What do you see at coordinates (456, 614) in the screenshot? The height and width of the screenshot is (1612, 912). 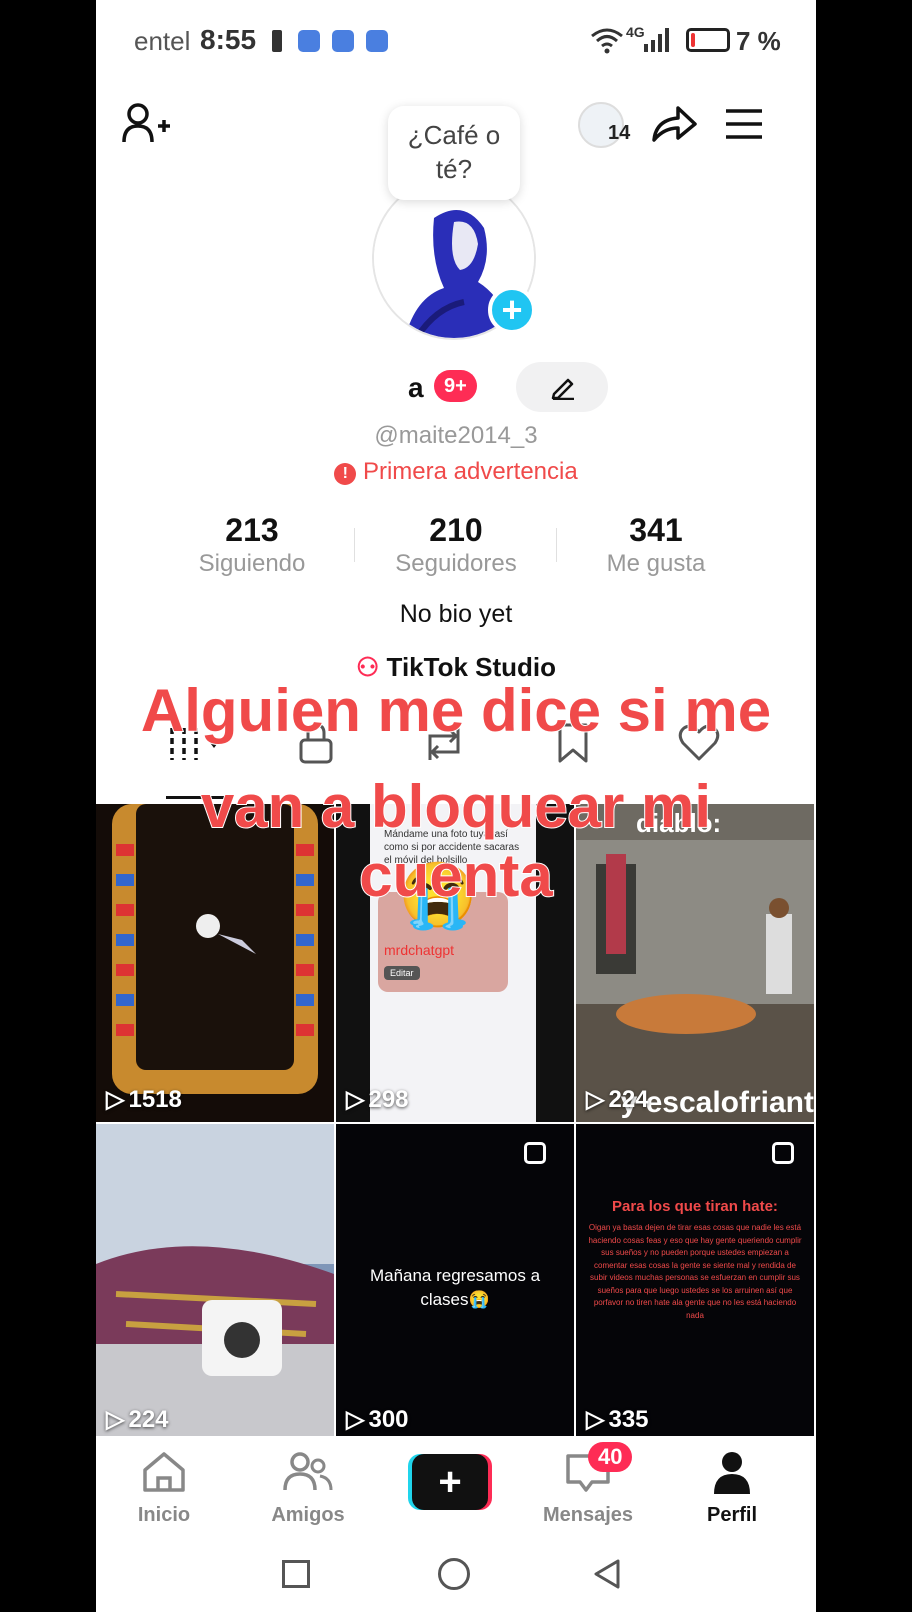 I see `bio: No bio yet` at bounding box center [456, 614].